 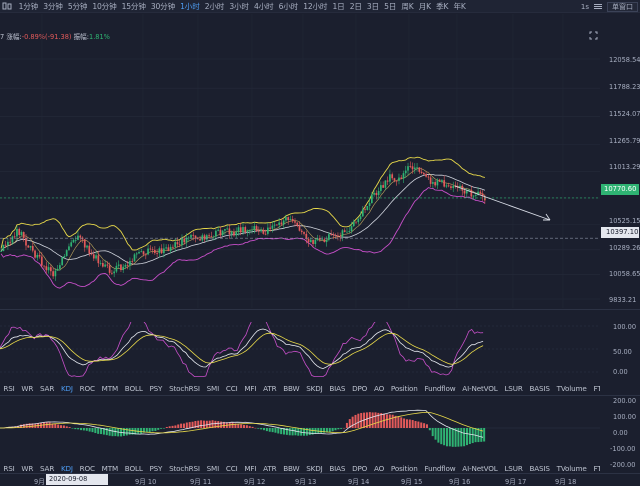 I want to click on refresh-interval: 1s, so click(x=585, y=7).